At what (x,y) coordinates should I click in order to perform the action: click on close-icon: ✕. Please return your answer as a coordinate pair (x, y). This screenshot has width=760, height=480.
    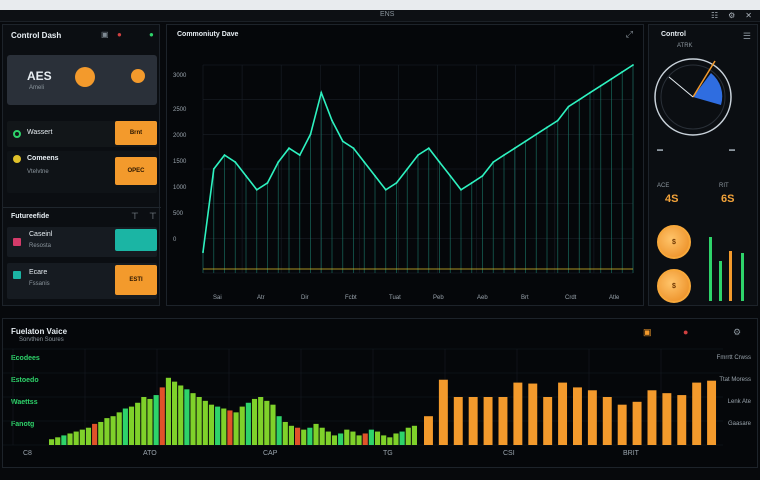
    Looking at the image, I should click on (748, 15).